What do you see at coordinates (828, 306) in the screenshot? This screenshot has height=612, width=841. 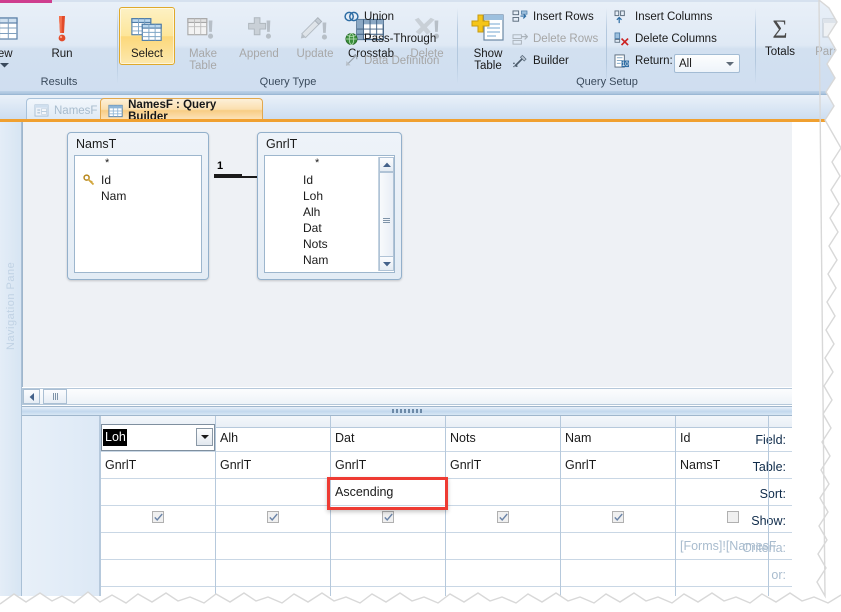 I see `torn-edge-right` at bounding box center [828, 306].